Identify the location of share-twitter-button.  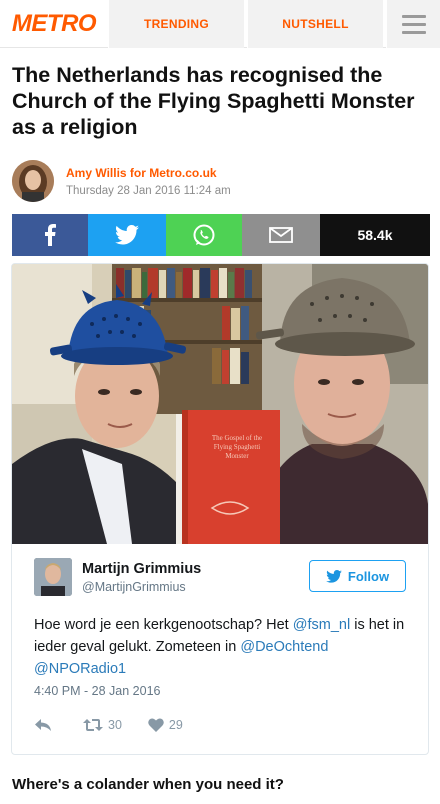
(127, 235).